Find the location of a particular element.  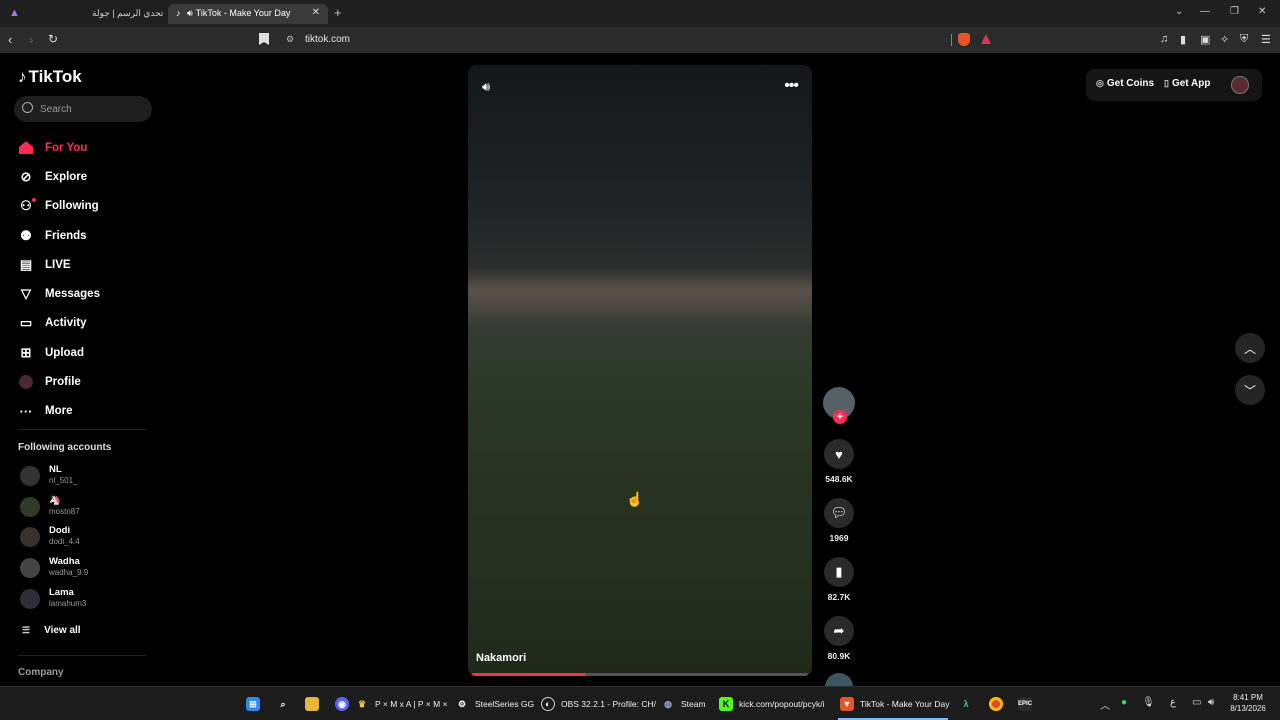

company-link: Company is located at coordinates (41, 672).